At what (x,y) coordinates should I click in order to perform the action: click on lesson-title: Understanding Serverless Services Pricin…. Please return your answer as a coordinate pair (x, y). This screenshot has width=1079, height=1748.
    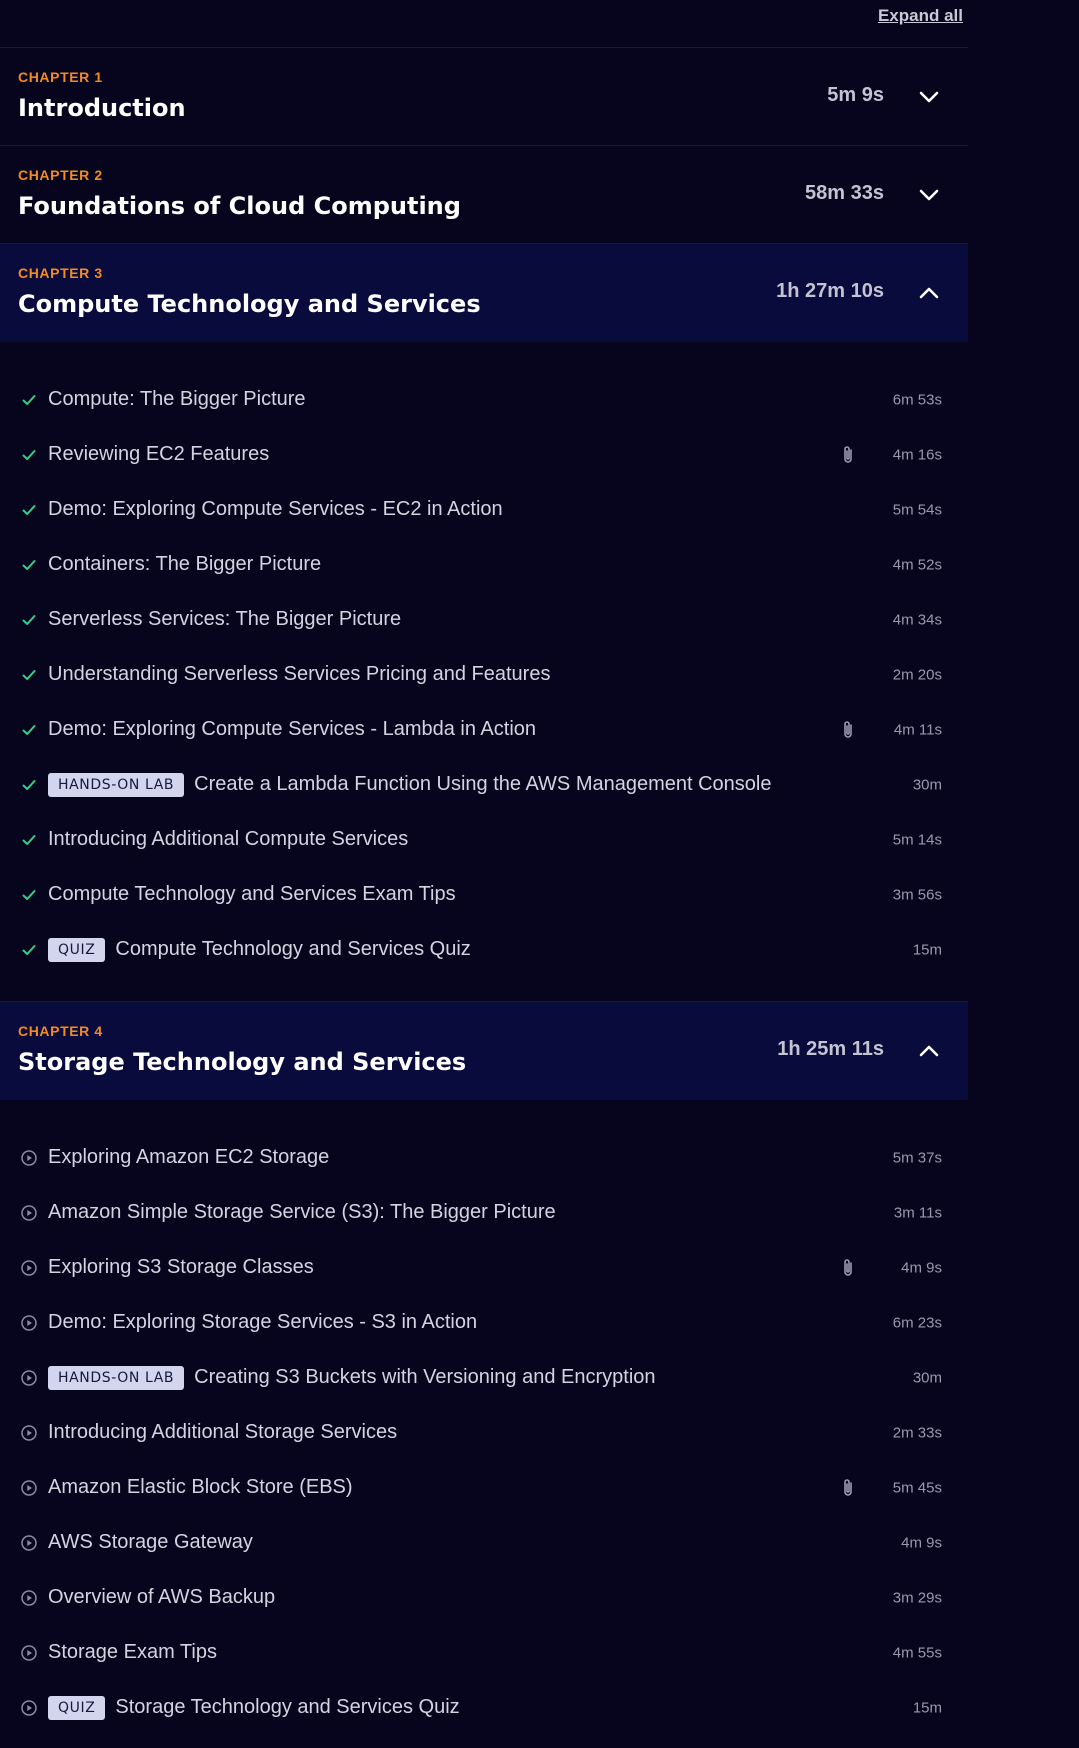
    Looking at the image, I should click on (299, 674).